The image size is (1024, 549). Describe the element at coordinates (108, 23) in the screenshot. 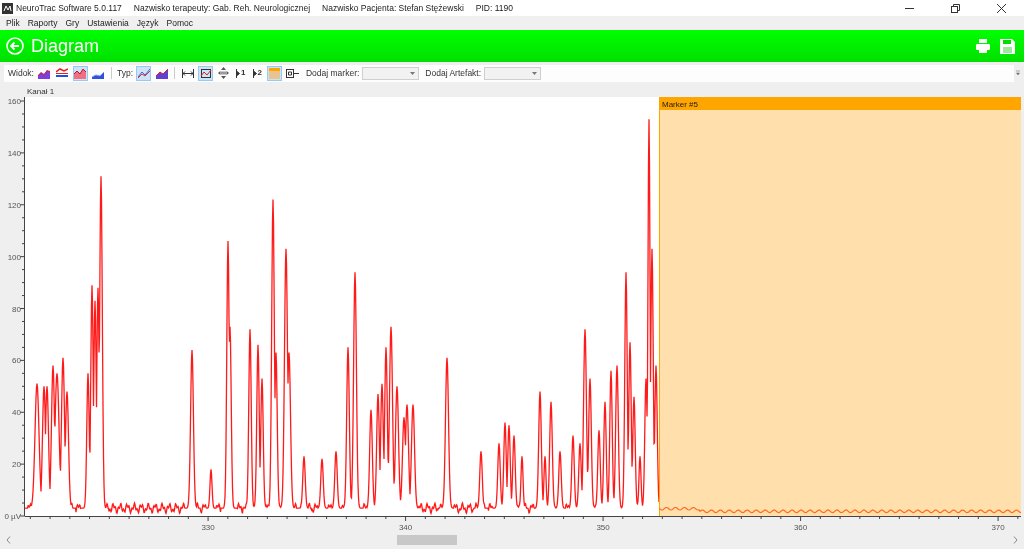

I see `menu-item: Ustawienia` at that location.